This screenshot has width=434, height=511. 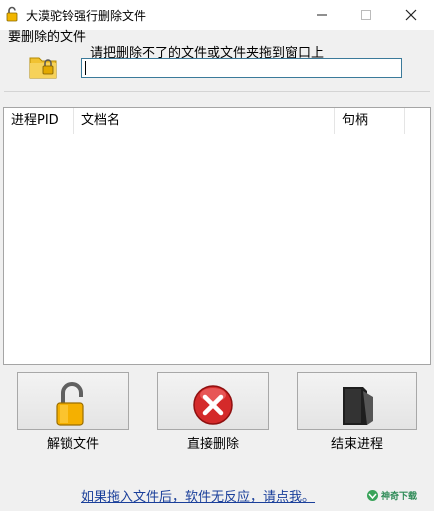 What do you see at coordinates (85, 68) in the screenshot?
I see `text-cursor` at bounding box center [85, 68].